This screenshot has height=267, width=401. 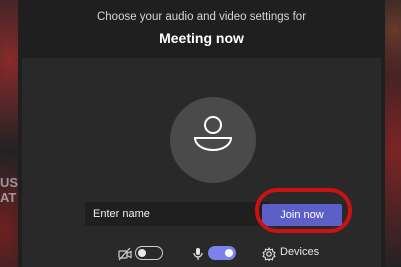 What do you see at coordinates (213, 133) in the screenshot?
I see `person-icon` at bounding box center [213, 133].